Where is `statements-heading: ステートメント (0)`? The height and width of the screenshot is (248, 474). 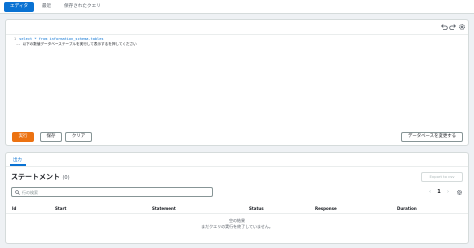
statements-heading: ステートメント (0) is located at coordinates (40, 177).